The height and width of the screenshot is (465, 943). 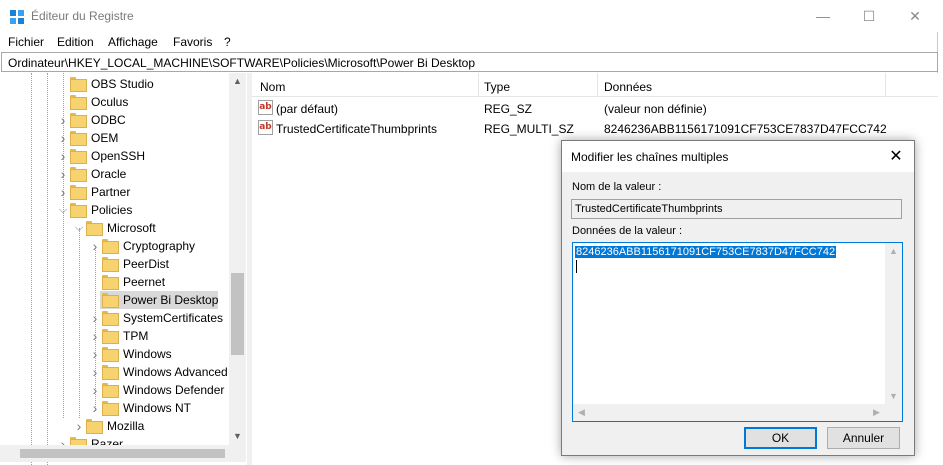 What do you see at coordinates (356, 129) in the screenshot?
I see `value-name: TrustedCertificateThumbprints` at bounding box center [356, 129].